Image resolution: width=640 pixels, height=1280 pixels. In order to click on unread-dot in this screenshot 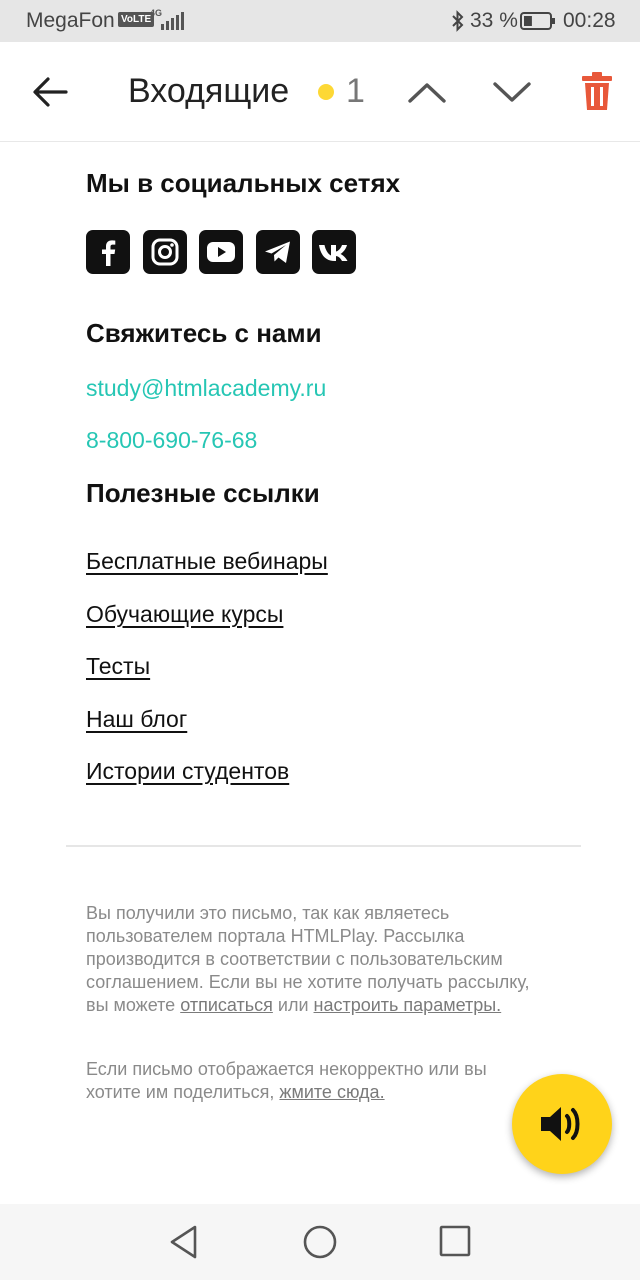, I will do `click(326, 92)`.